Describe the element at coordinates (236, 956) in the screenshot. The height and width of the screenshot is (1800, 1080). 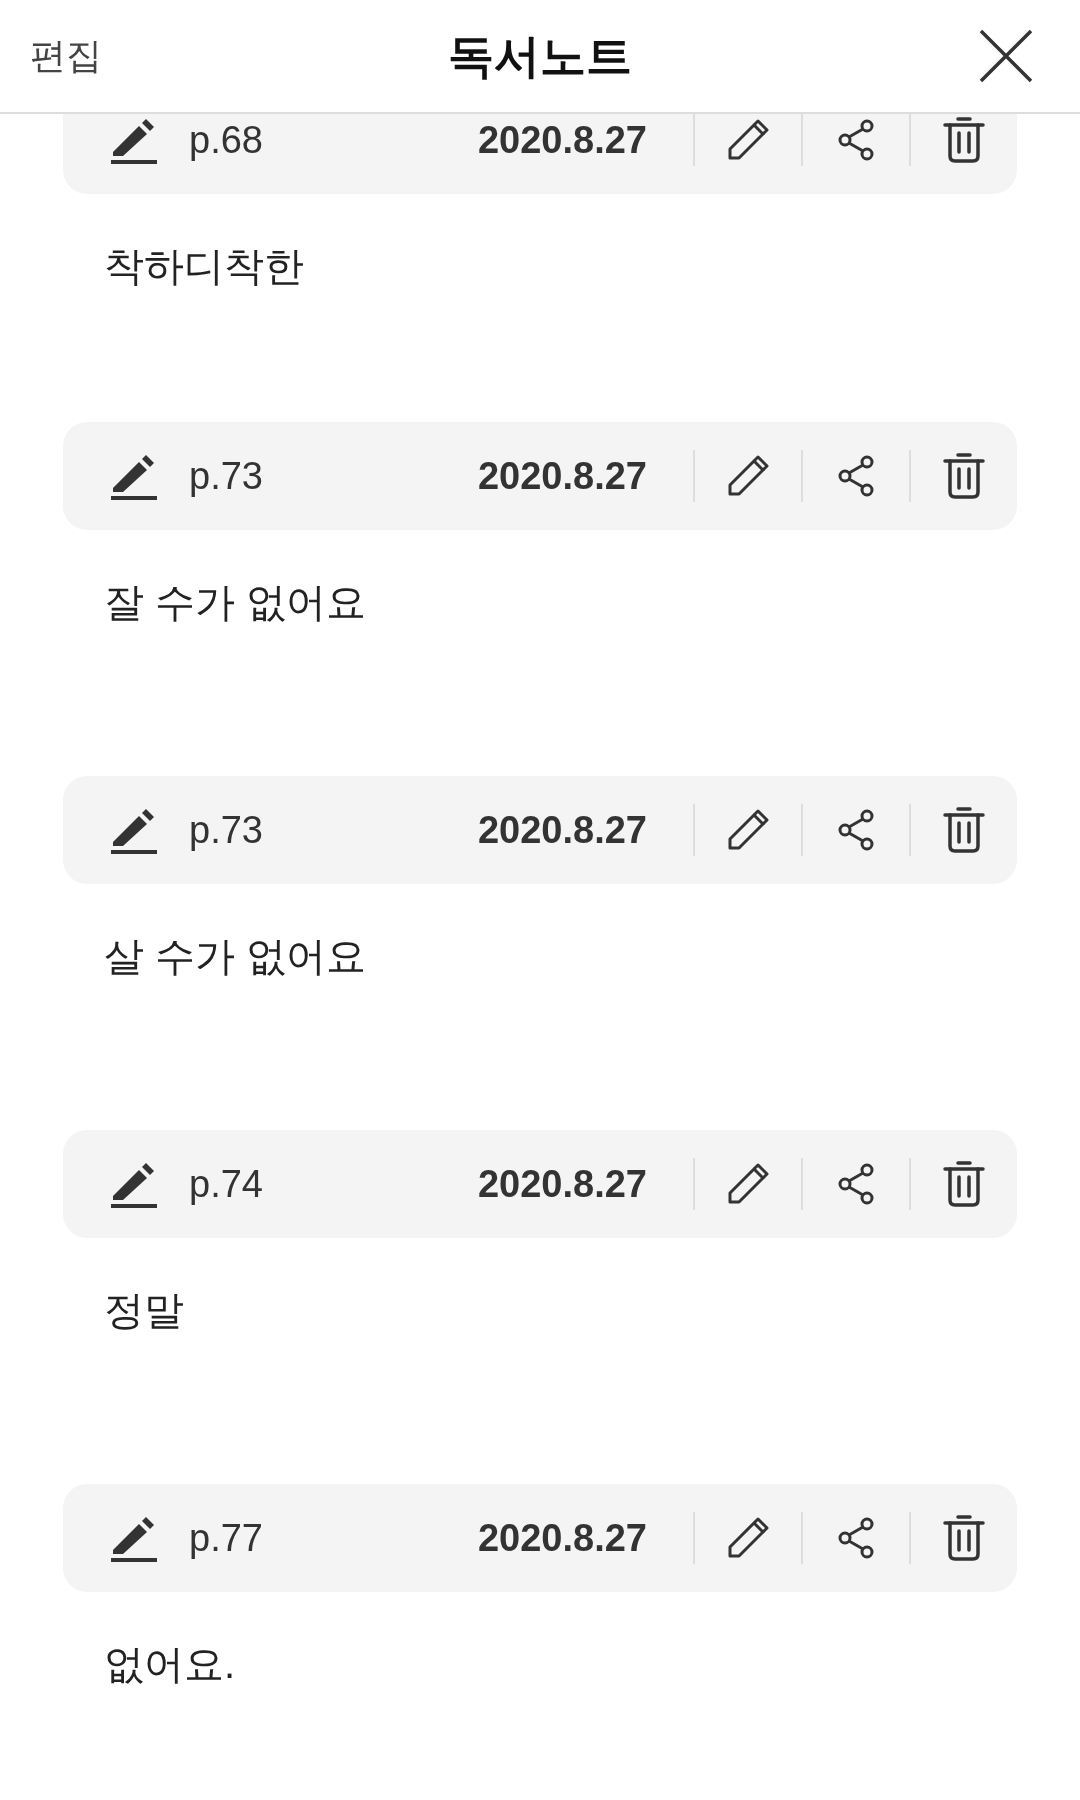
I see `note-text: 살 수가 없어요` at that location.